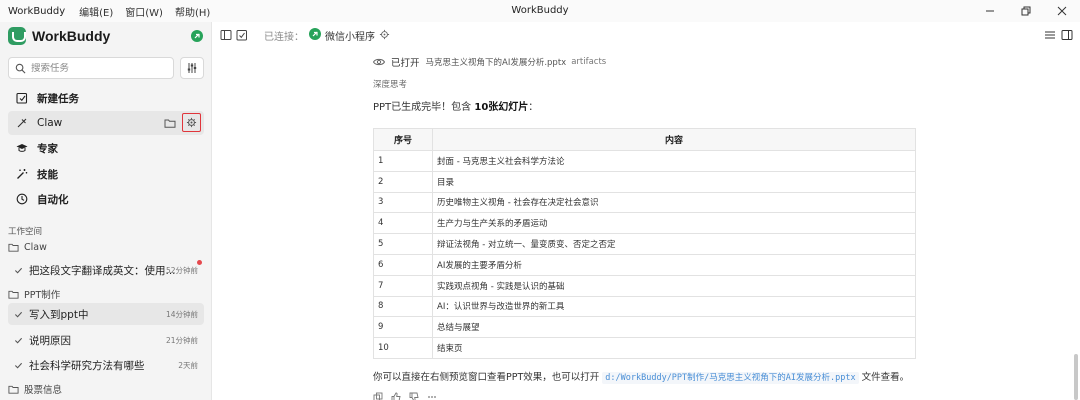 The width and height of the screenshot is (1080, 400). What do you see at coordinates (533, 107) in the screenshot?
I see `ppt-done-suffix: ：` at bounding box center [533, 107].